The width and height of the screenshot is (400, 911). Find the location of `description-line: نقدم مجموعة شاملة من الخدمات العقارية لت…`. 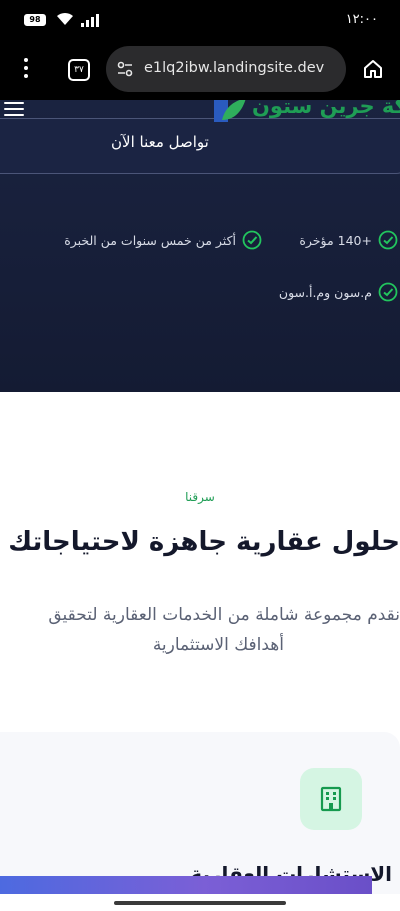

description-line: نقدم مجموعة شاملة من الخدمات العقارية لت… is located at coordinates (224, 615).